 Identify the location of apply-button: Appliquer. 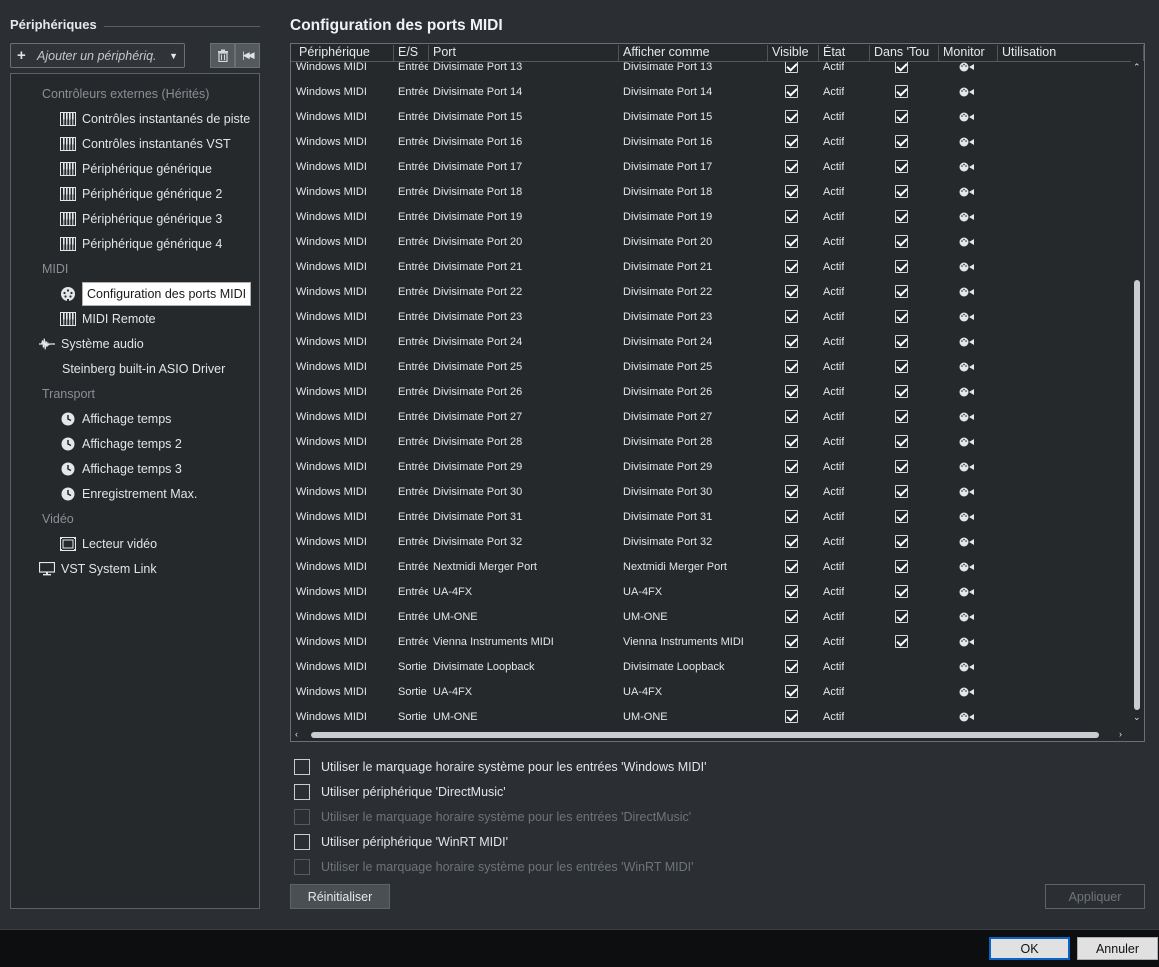
(1095, 896).